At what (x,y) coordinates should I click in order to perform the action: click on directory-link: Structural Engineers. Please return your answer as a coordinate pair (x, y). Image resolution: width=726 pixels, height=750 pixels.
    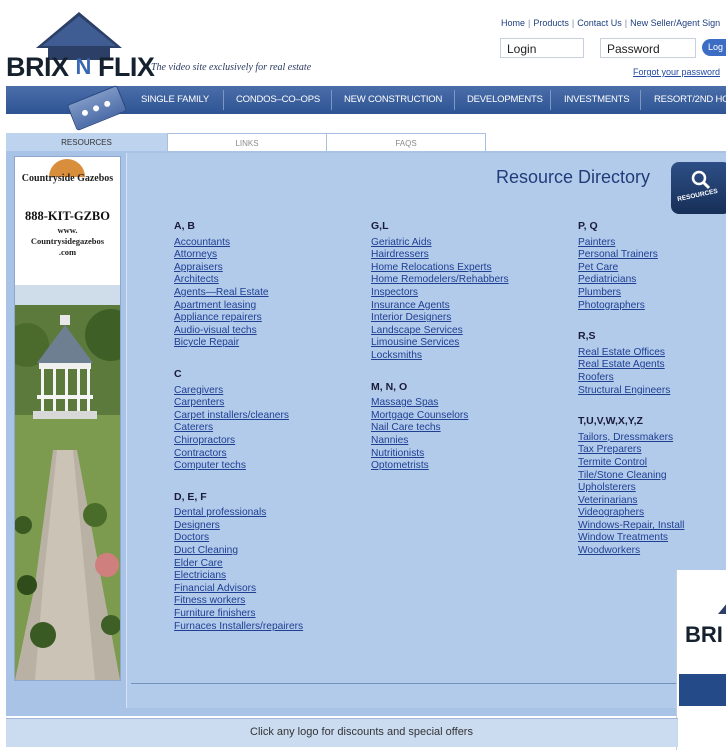
    Looking at the image, I should click on (652, 391).